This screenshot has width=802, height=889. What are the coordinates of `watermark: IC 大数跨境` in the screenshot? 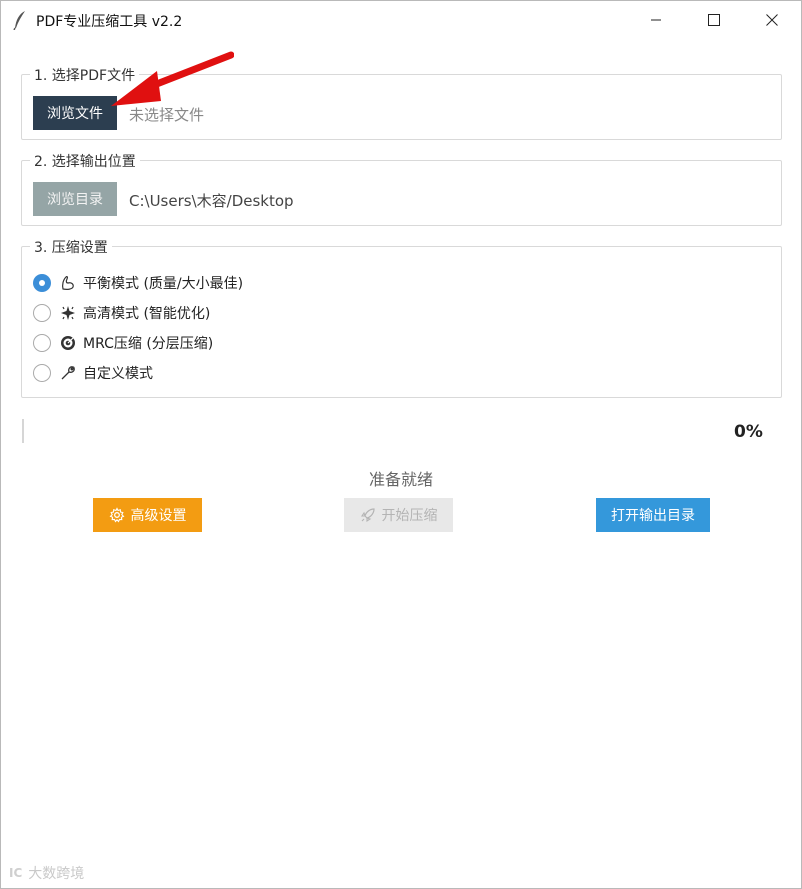 It's located at (46, 873).